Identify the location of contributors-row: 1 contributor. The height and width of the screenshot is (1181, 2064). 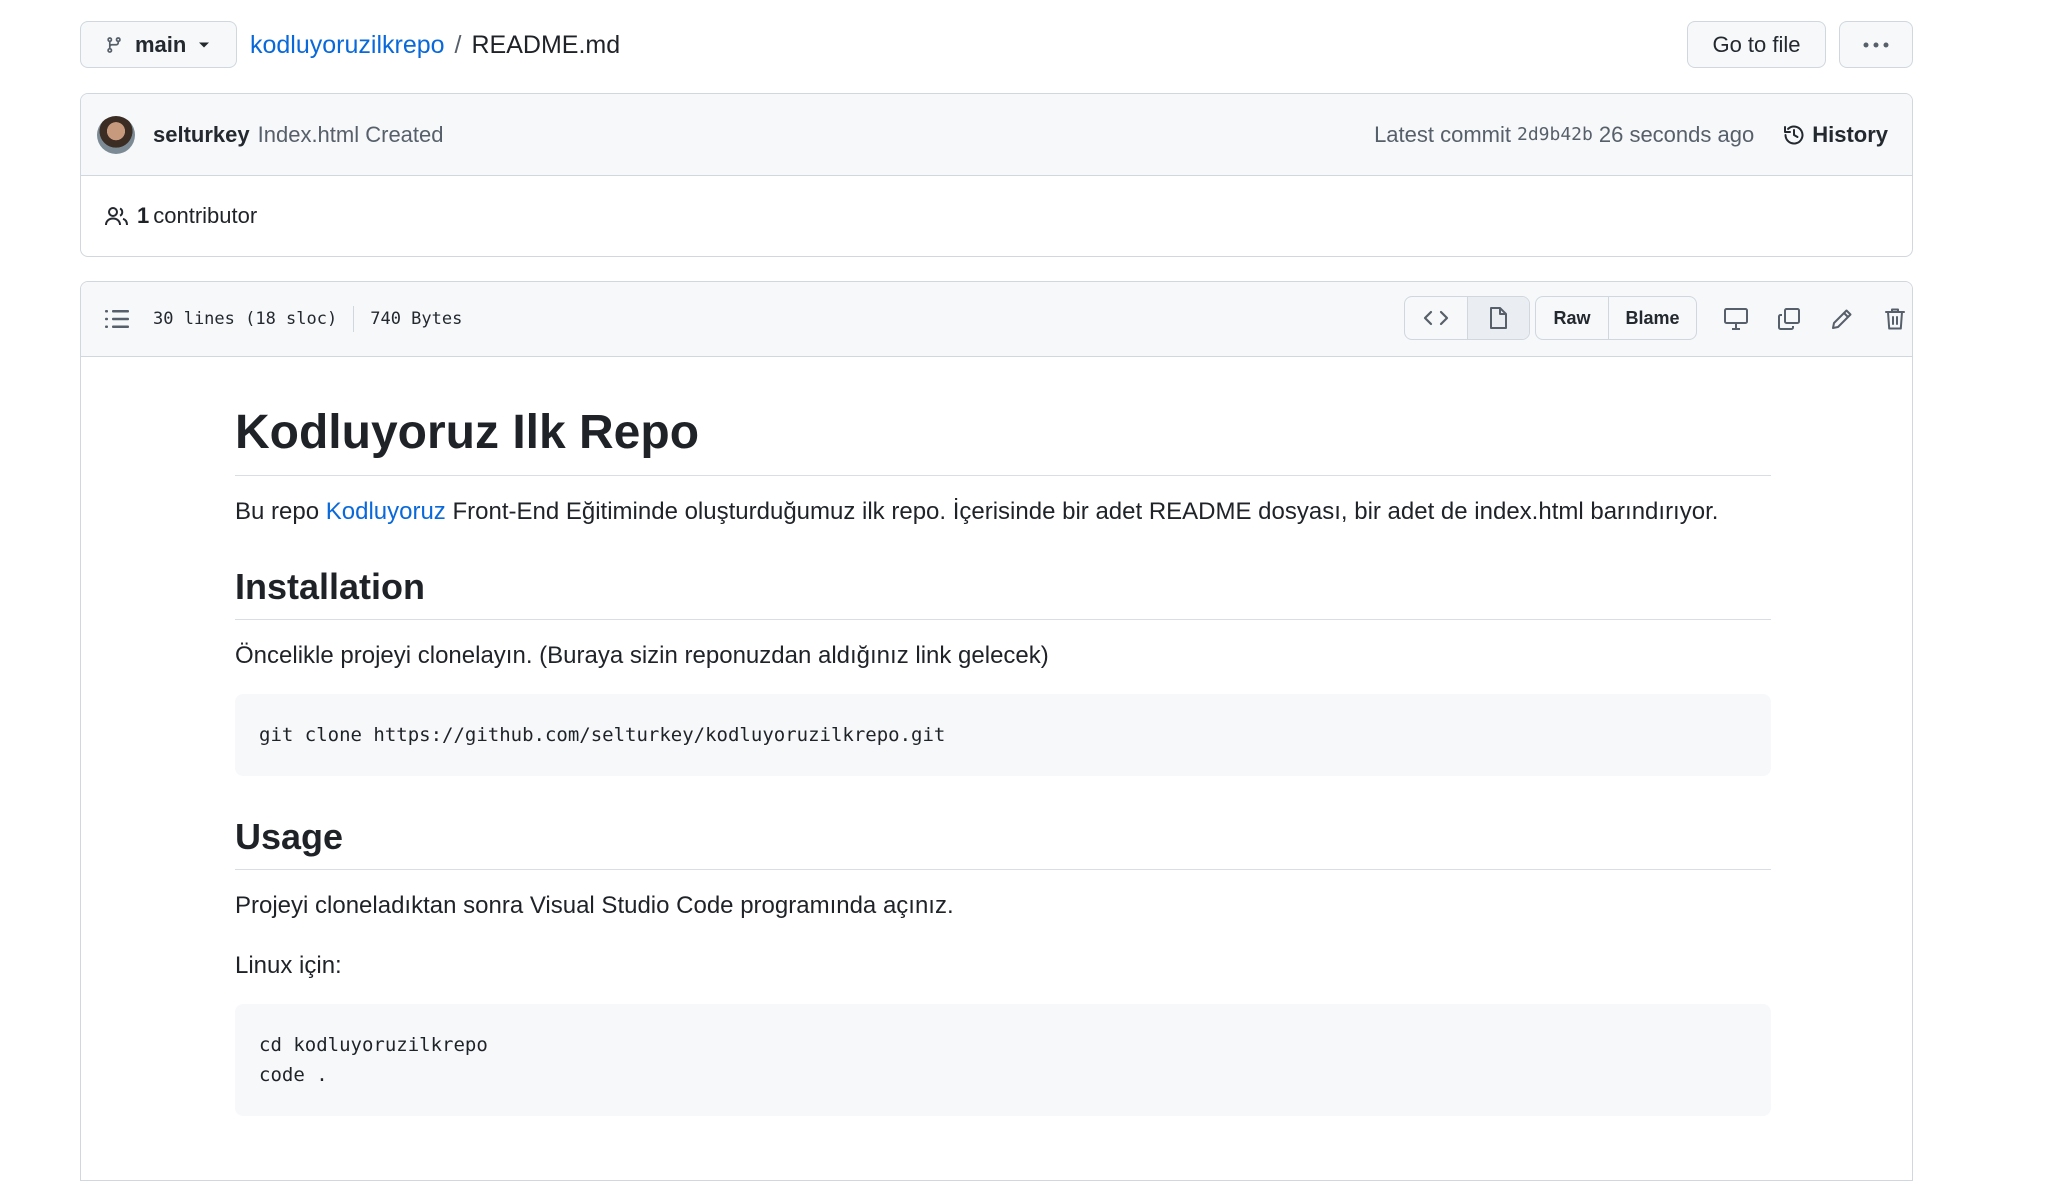
(996, 216).